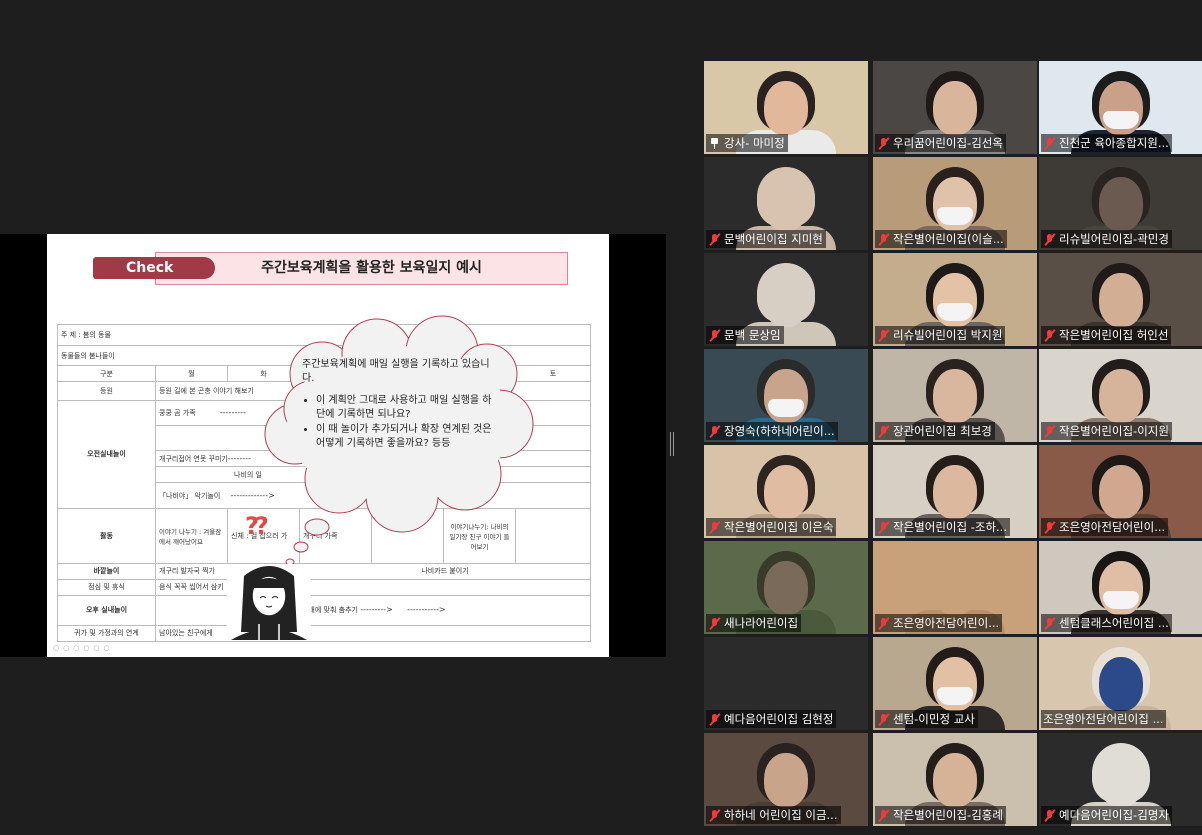 Image resolution: width=1202 pixels, height=835 pixels. What do you see at coordinates (106, 571) in the screenshot?
I see `row-label: 바깥놀이` at bounding box center [106, 571].